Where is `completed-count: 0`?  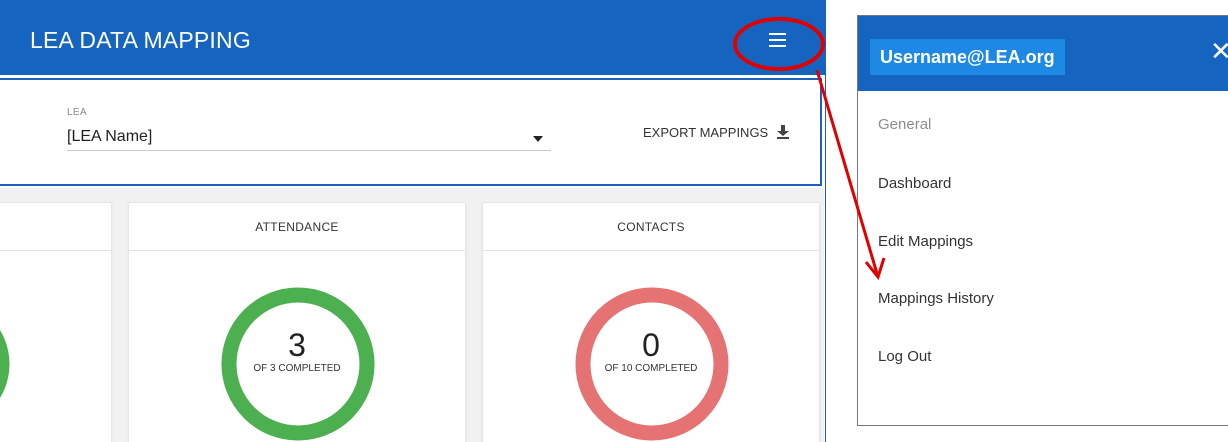
completed-count: 0 is located at coordinates (651, 345).